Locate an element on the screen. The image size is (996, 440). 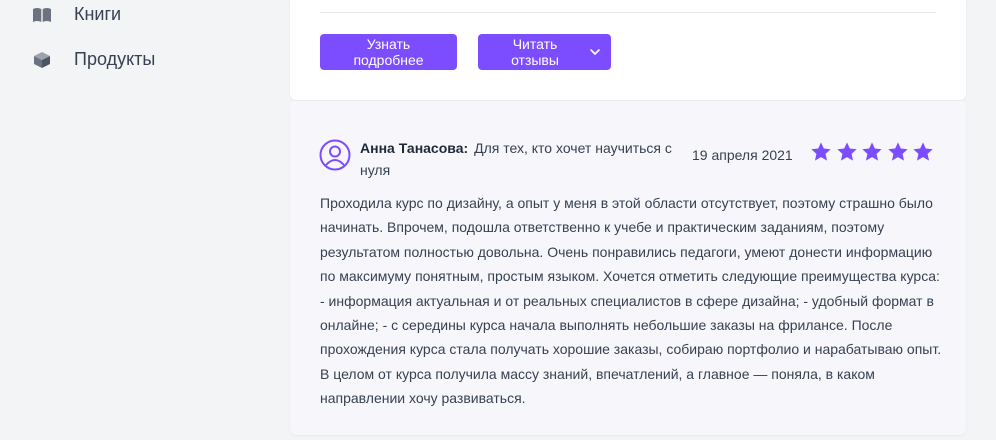
sidebar-item-books: Книги is located at coordinates (76, 14).